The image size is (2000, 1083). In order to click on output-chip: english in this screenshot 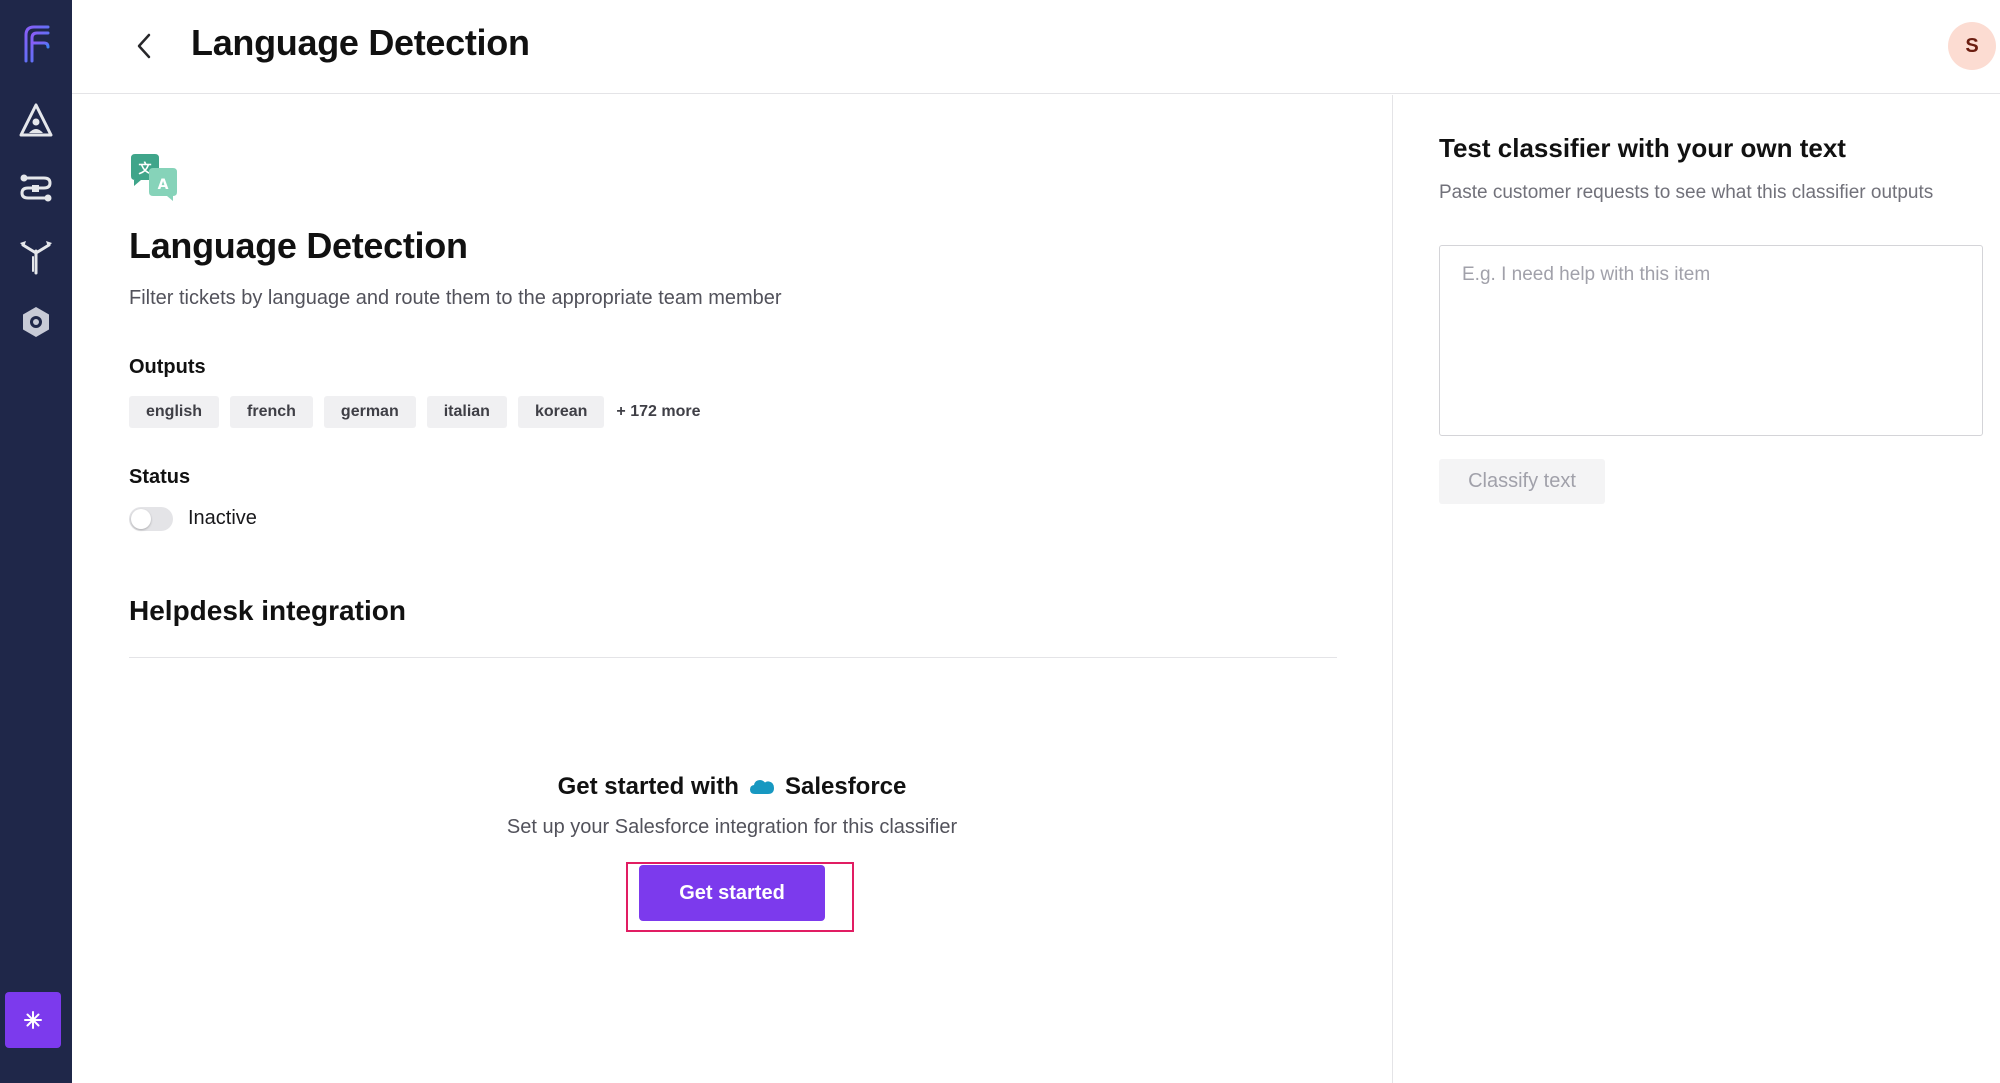, I will do `click(174, 412)`.